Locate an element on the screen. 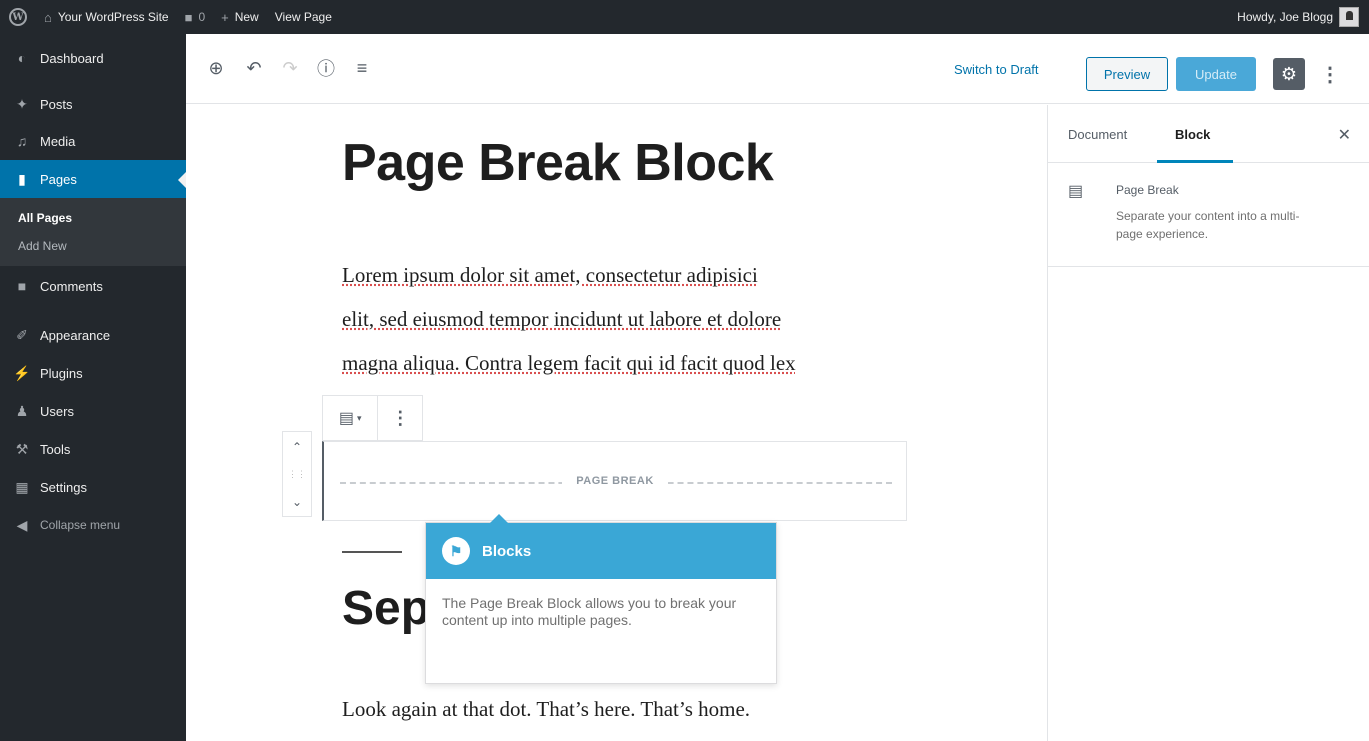  separator-line is located at coordinates (372, 552).